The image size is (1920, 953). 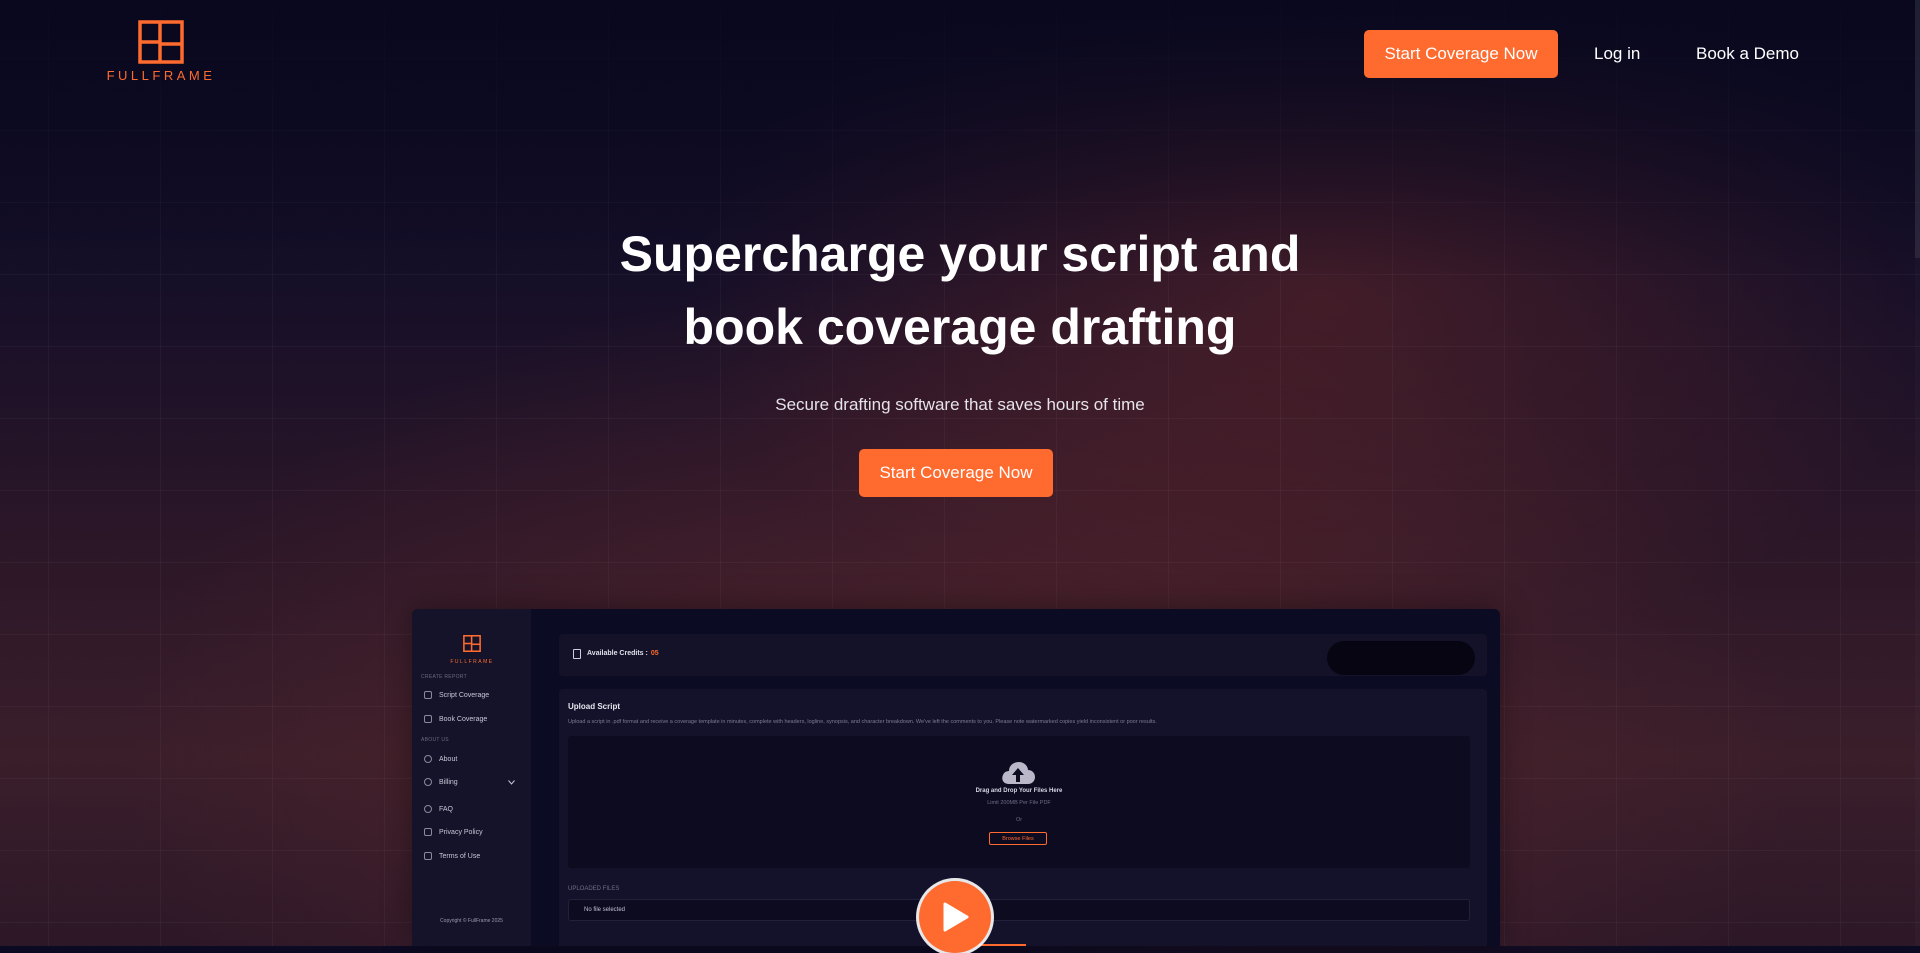 I want to click on preview-file-row: No file selected, so click(x=1019, y=910).